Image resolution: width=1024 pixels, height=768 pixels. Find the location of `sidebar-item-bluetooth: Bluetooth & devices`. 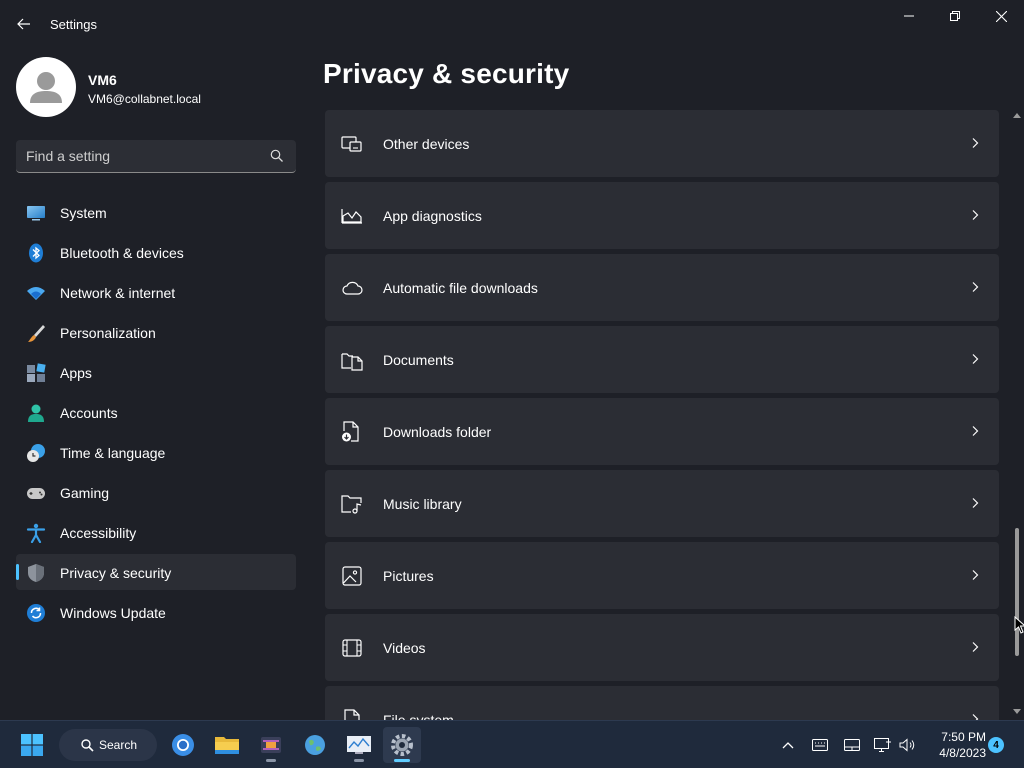

sidebar-item-bluetooth: Bluetooth & devices is located at coordinates (156, 252).